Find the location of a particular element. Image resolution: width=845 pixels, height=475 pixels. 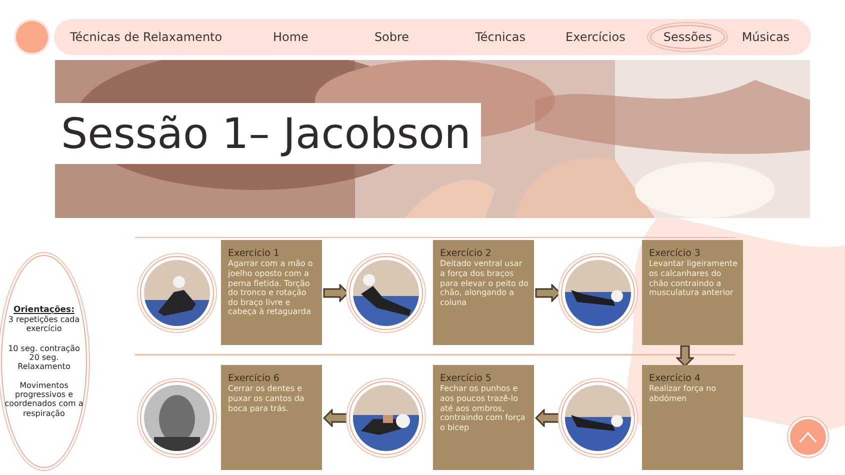

scroll-top-button is located at coordinates (808, 437).